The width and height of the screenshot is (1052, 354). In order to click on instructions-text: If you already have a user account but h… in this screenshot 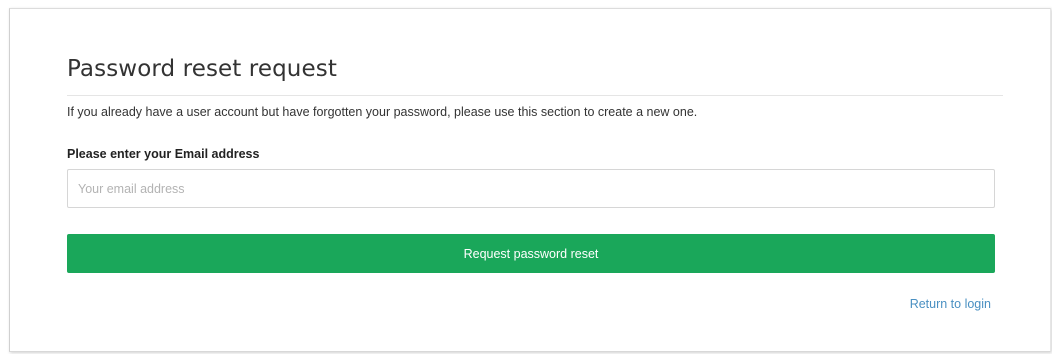, I will do `click(382, 112)`.